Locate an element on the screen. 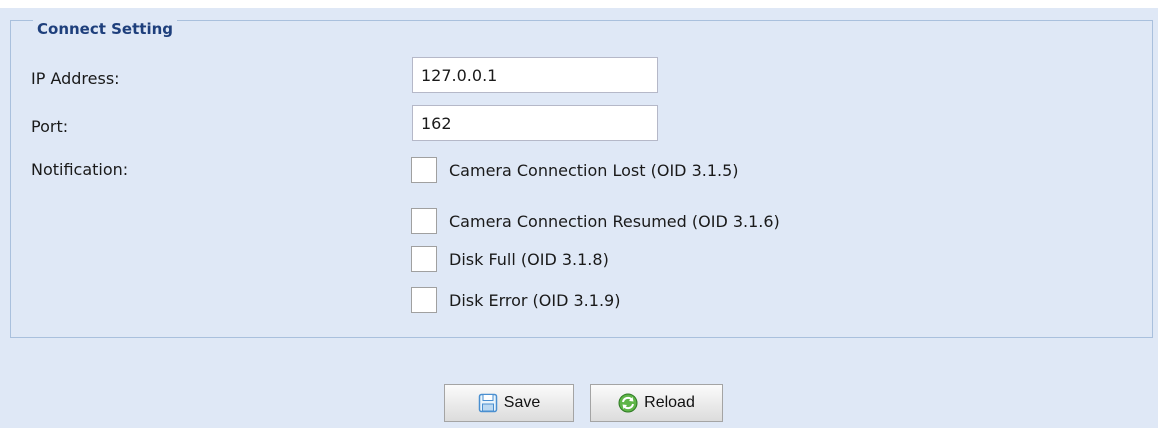 This screenshot has width=1168, height=428. checkbox-label: Camera Connection Lost (OID 3.1.5) is located at coordinates (594, 170).